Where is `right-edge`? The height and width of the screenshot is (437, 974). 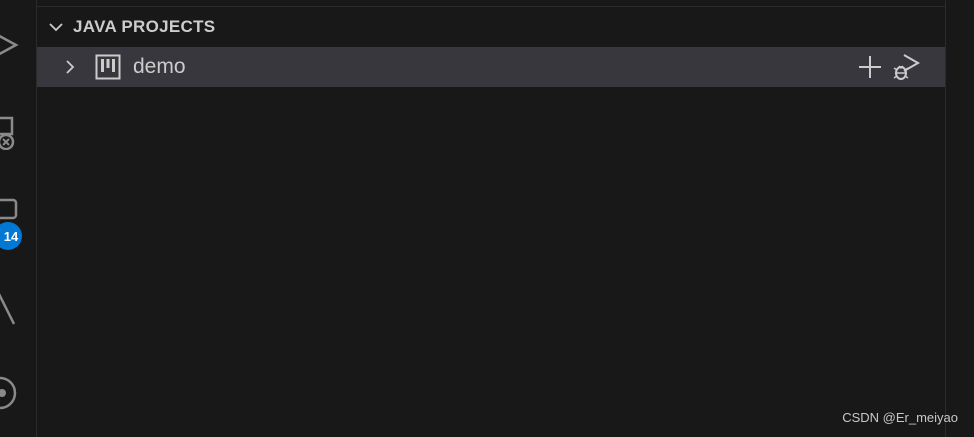
right-edge is located at coordinates (959, 218).